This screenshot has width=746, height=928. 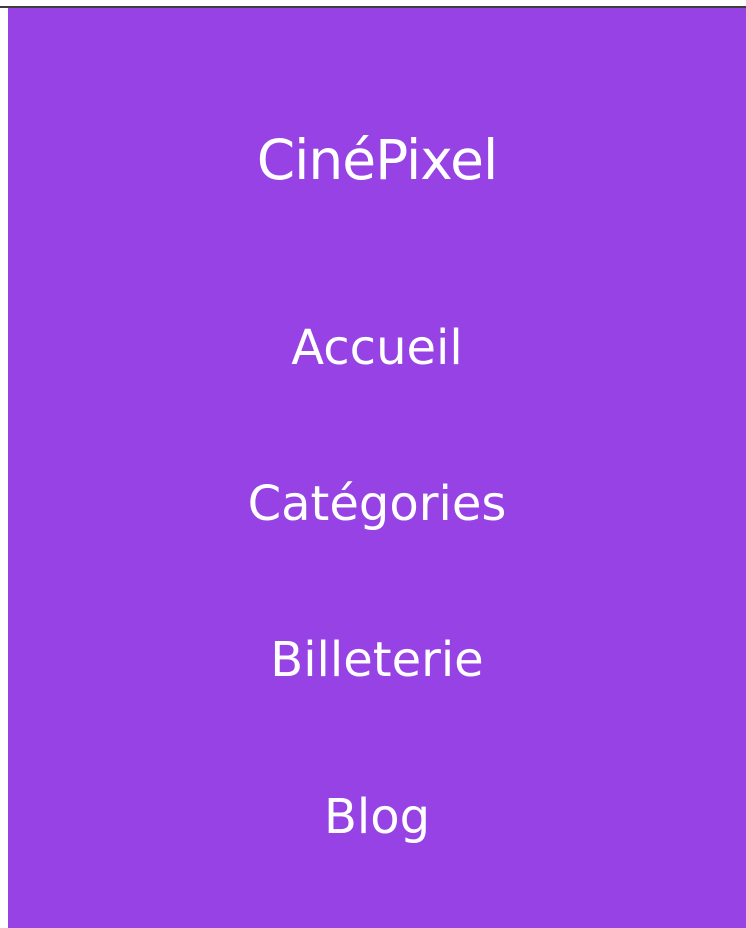 I want to click on brand-title: CinéPixel, so click(x=377, y=160).